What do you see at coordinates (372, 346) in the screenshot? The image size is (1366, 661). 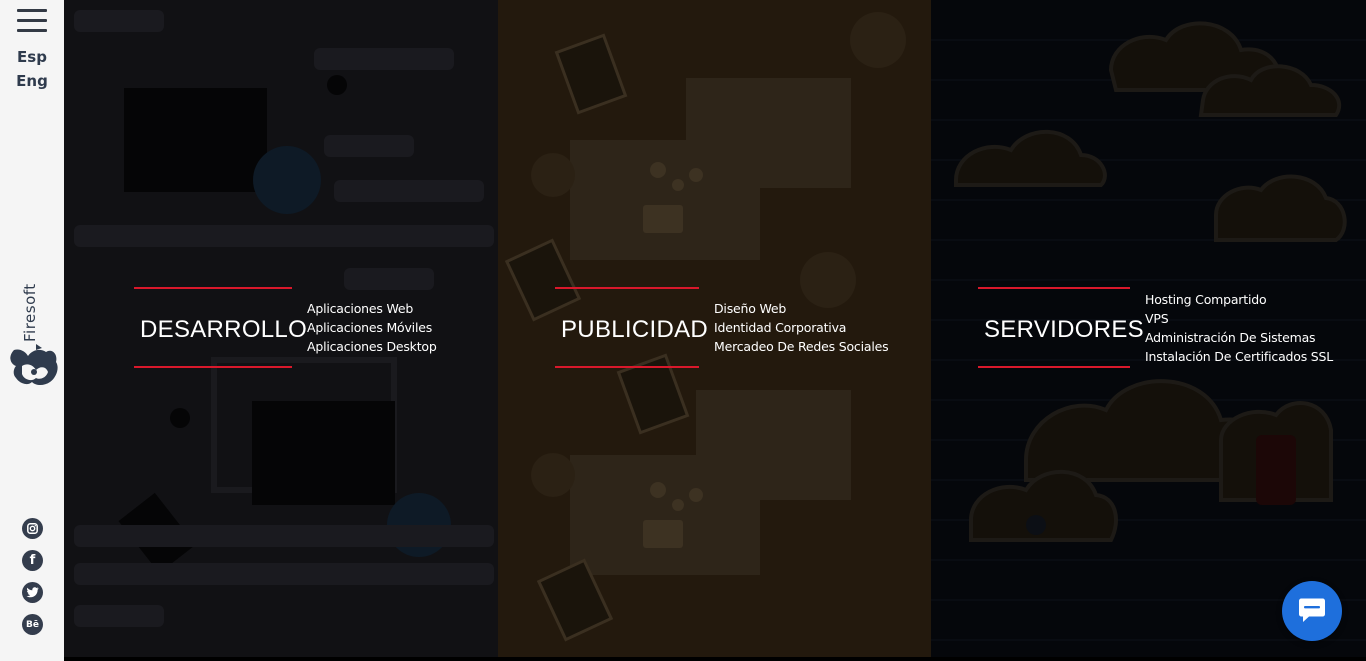 I see `service-item: Aplicaciones Desktop` at bounding box center [372, 346].